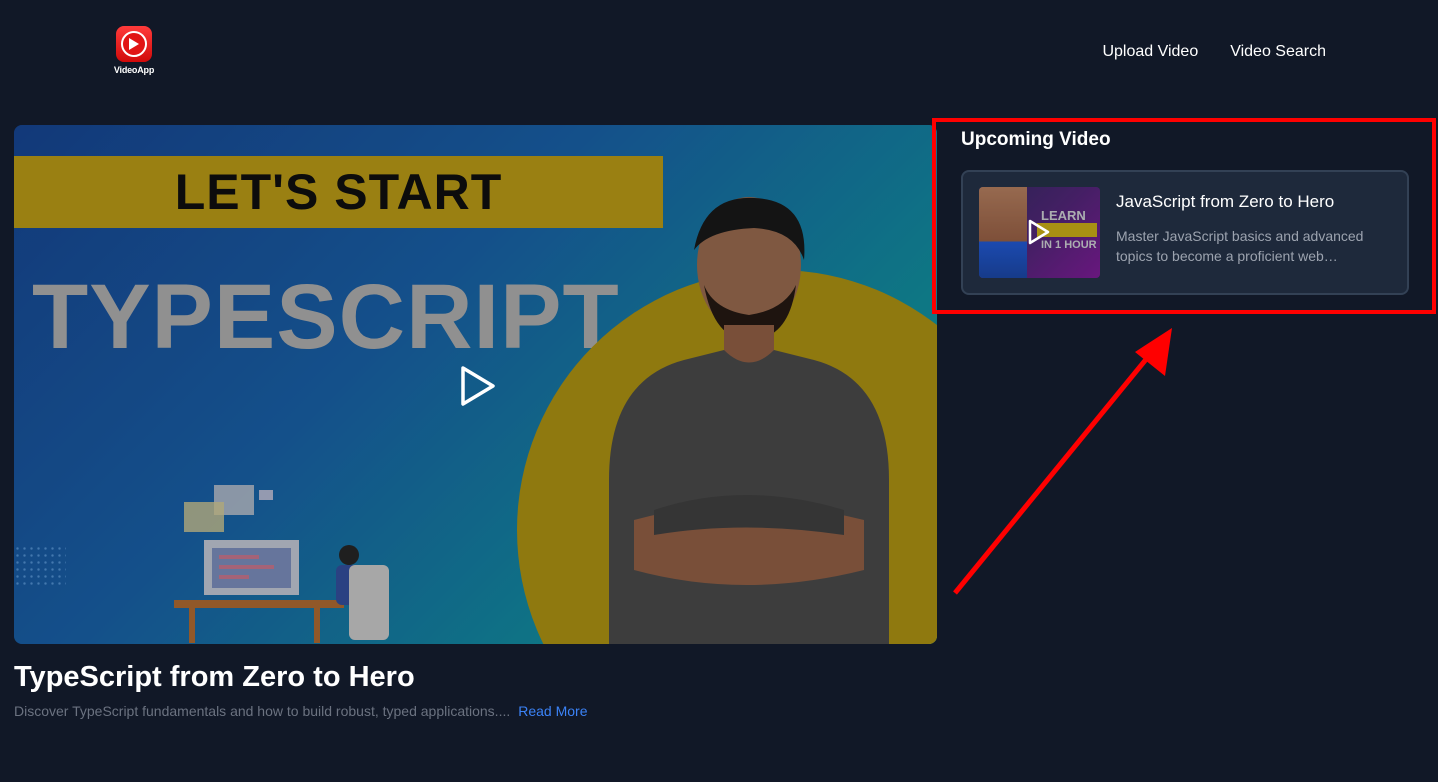 The image size is (1438, 782). I want to click on play-logo-icon, so click(134, 44).